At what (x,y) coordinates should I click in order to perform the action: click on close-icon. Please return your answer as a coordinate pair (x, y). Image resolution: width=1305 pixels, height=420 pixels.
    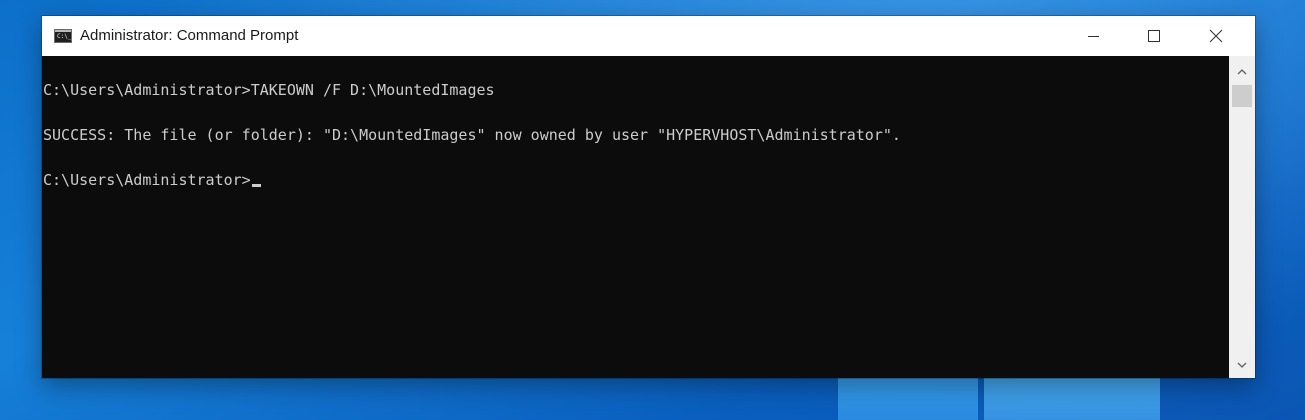
    Looking at the image, I should click on (1216, 36).